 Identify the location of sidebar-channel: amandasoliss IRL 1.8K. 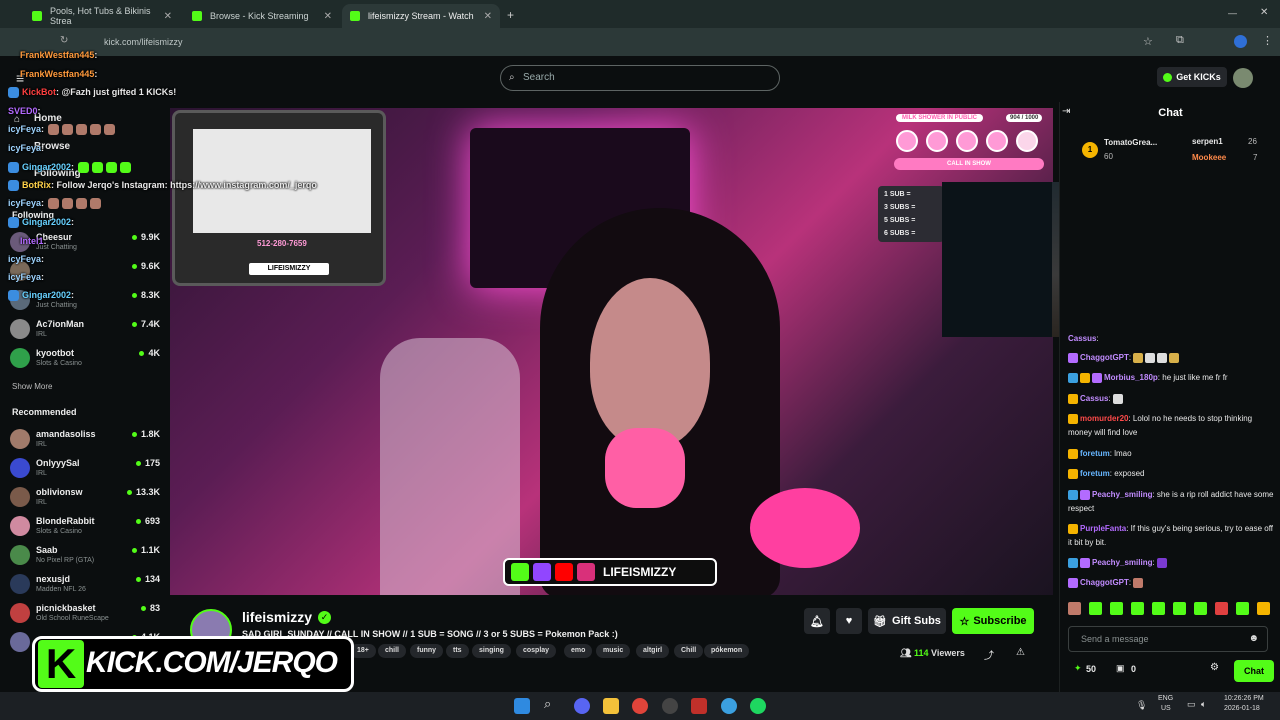
(85, 441).